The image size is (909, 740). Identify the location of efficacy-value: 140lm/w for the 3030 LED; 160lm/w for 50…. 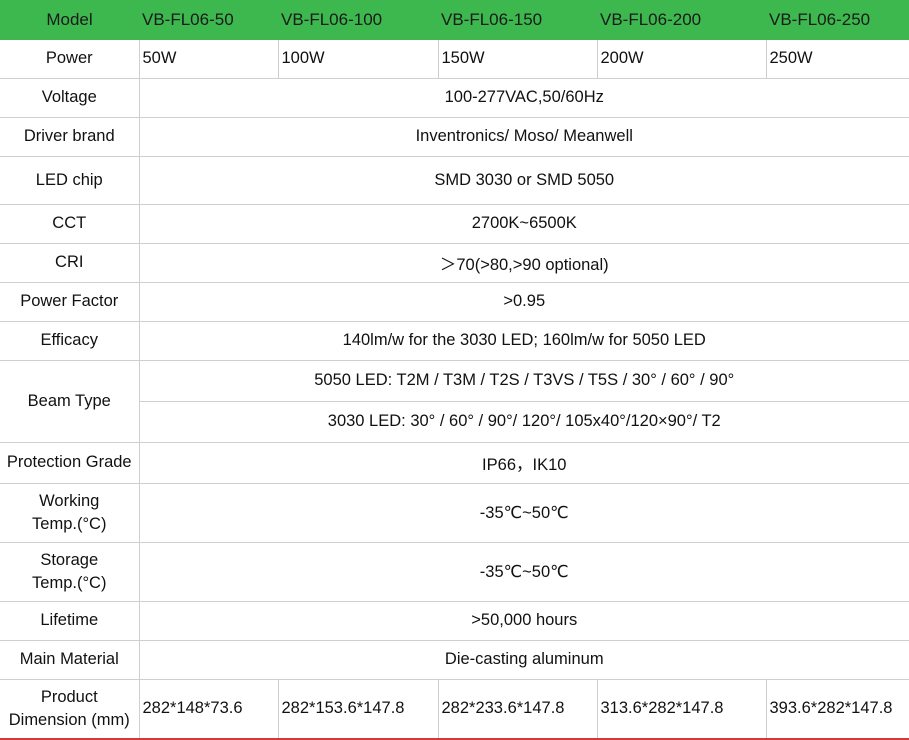
(524, 341).